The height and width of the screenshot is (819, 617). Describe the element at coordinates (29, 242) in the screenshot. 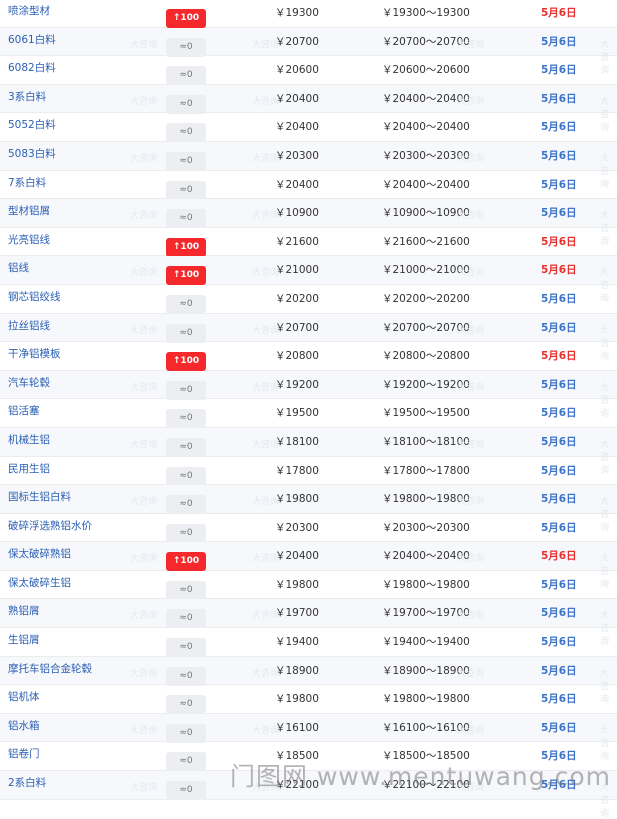

I see `product-name-link: 光亮铝线` at that location.